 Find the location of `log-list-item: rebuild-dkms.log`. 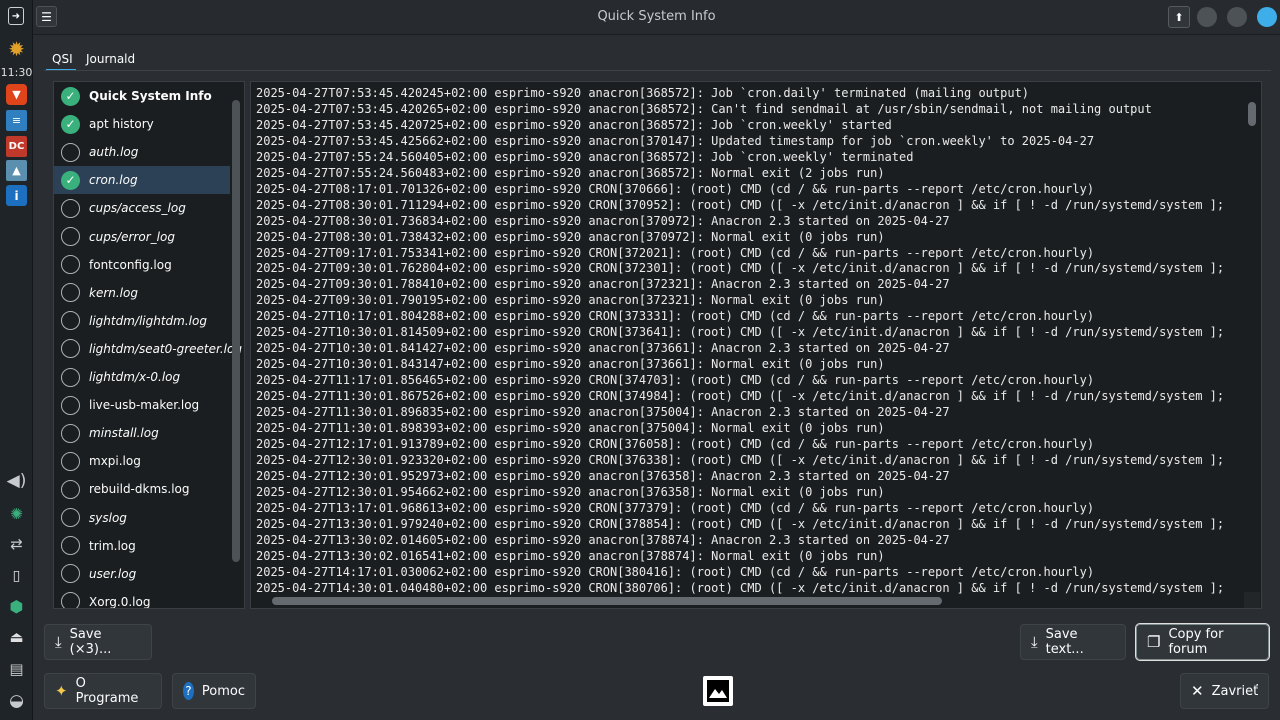

log-list-item: rebuild-dkms.log is located at coordinates (142, 489).